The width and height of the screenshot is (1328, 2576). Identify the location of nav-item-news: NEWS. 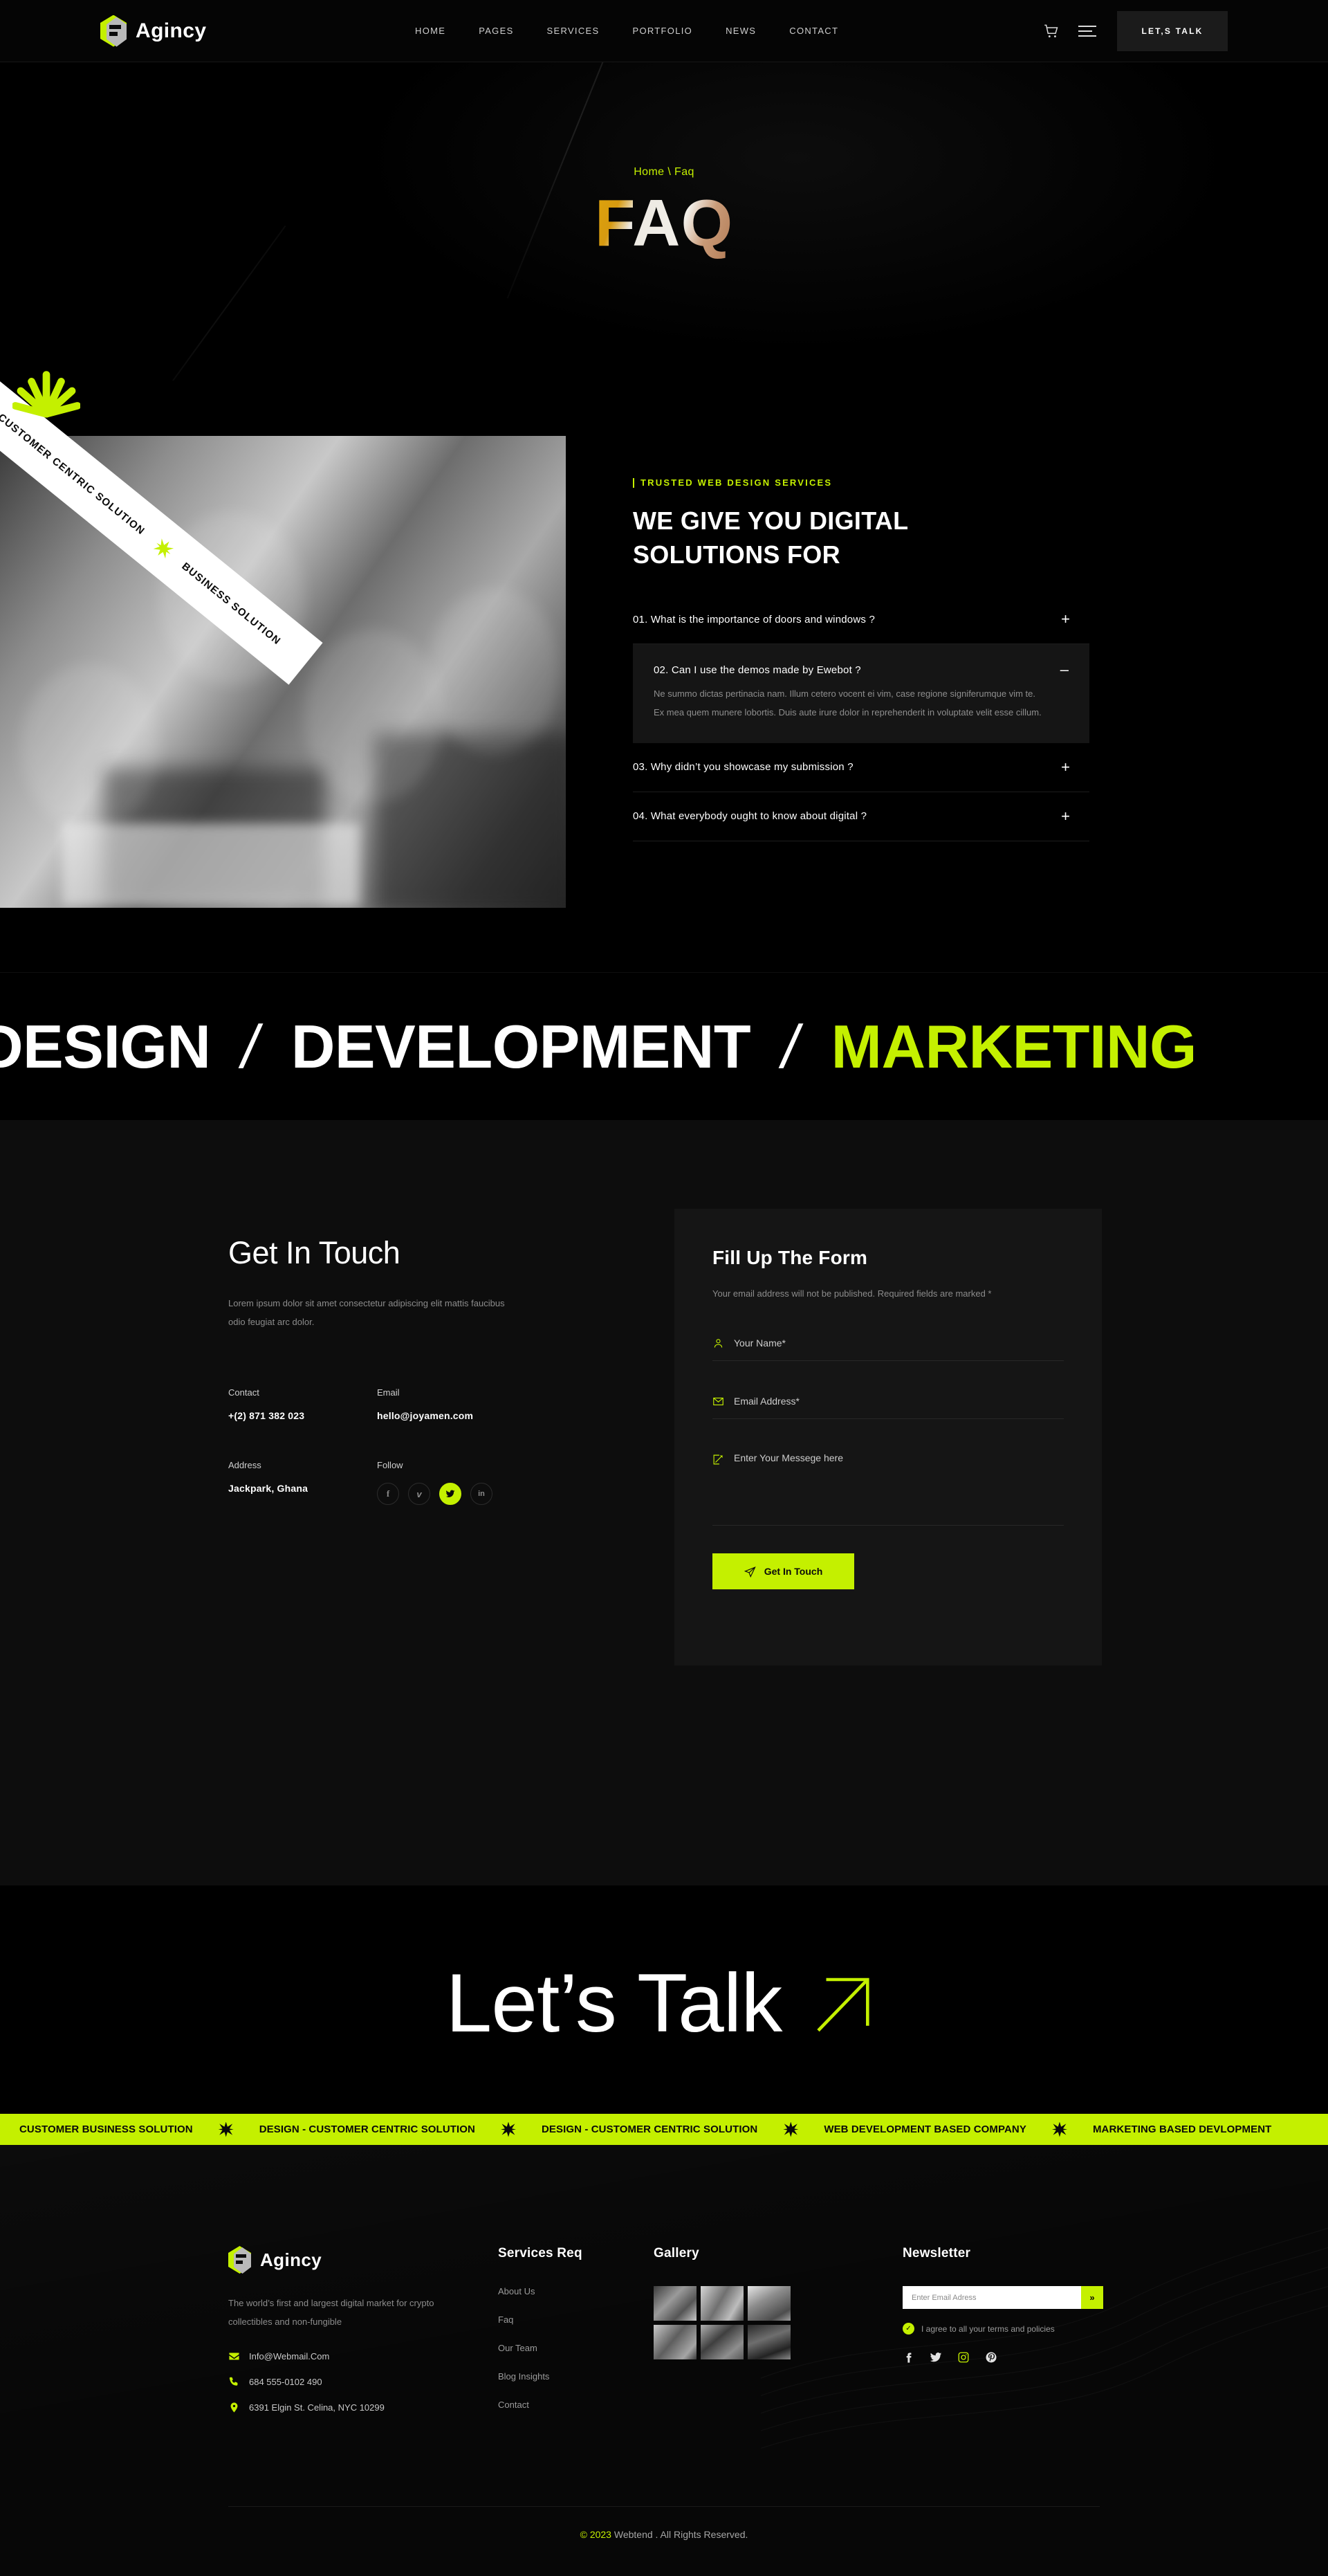
(741, 31).